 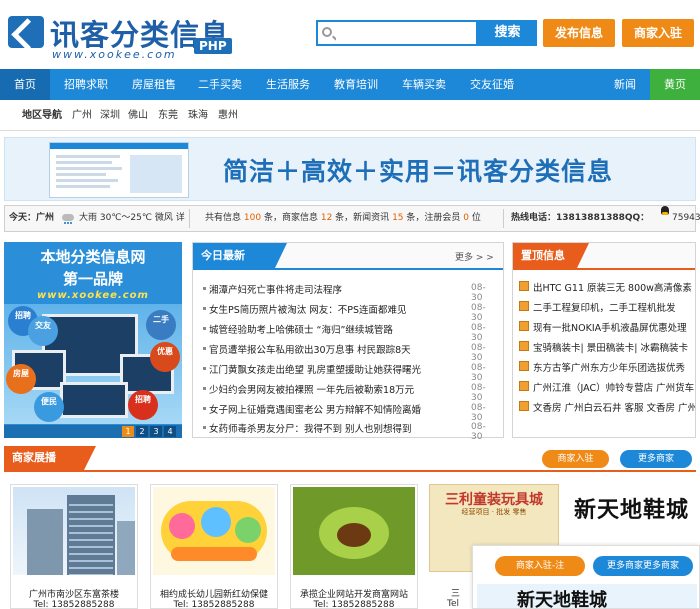 I want to click on search-input, so click(x=406, y=33).